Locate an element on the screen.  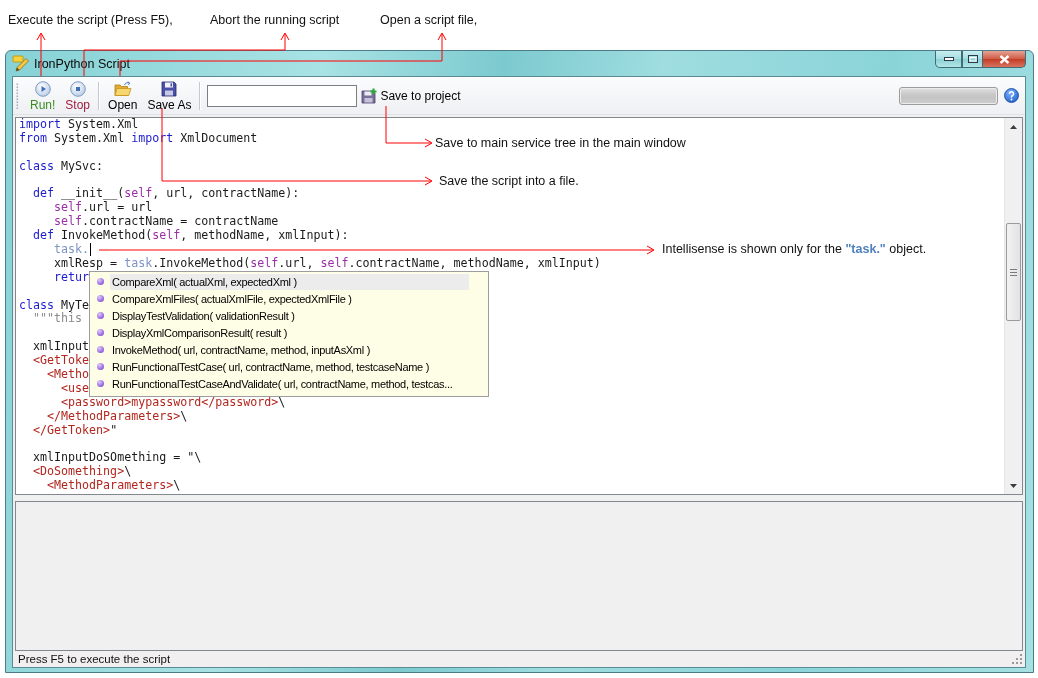
scrollbar is located at coordinates (1013, 306).